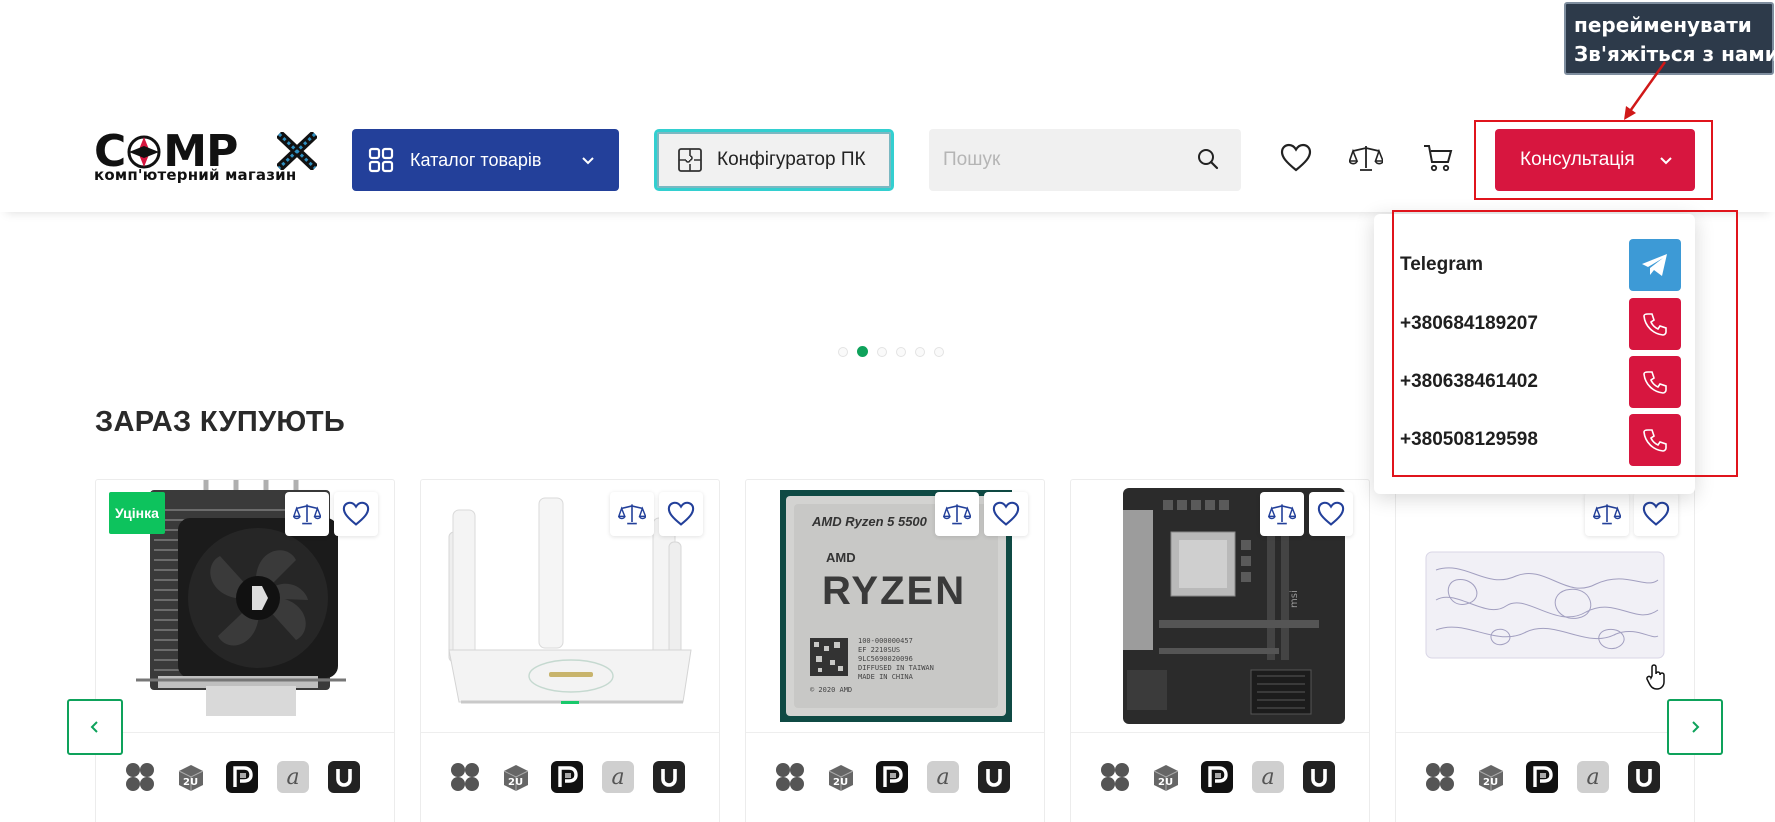 This screenshot has height=822, width=1775. What do you see at coordinates (841, 557) in the screenshot?
I see `cpu-amd-text: AMD` at bounding box center [841, 557].